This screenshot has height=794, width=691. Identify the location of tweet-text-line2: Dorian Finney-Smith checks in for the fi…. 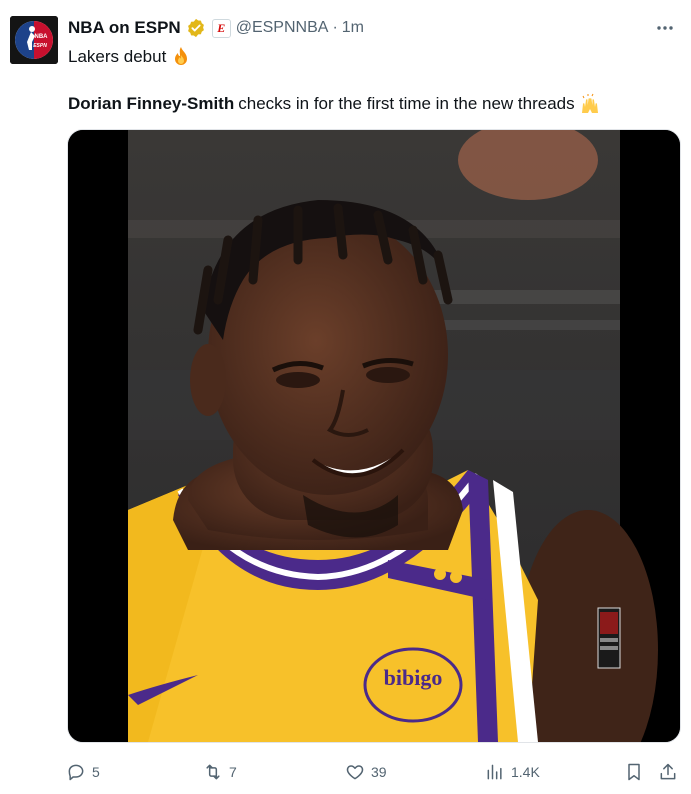
(334, 104).